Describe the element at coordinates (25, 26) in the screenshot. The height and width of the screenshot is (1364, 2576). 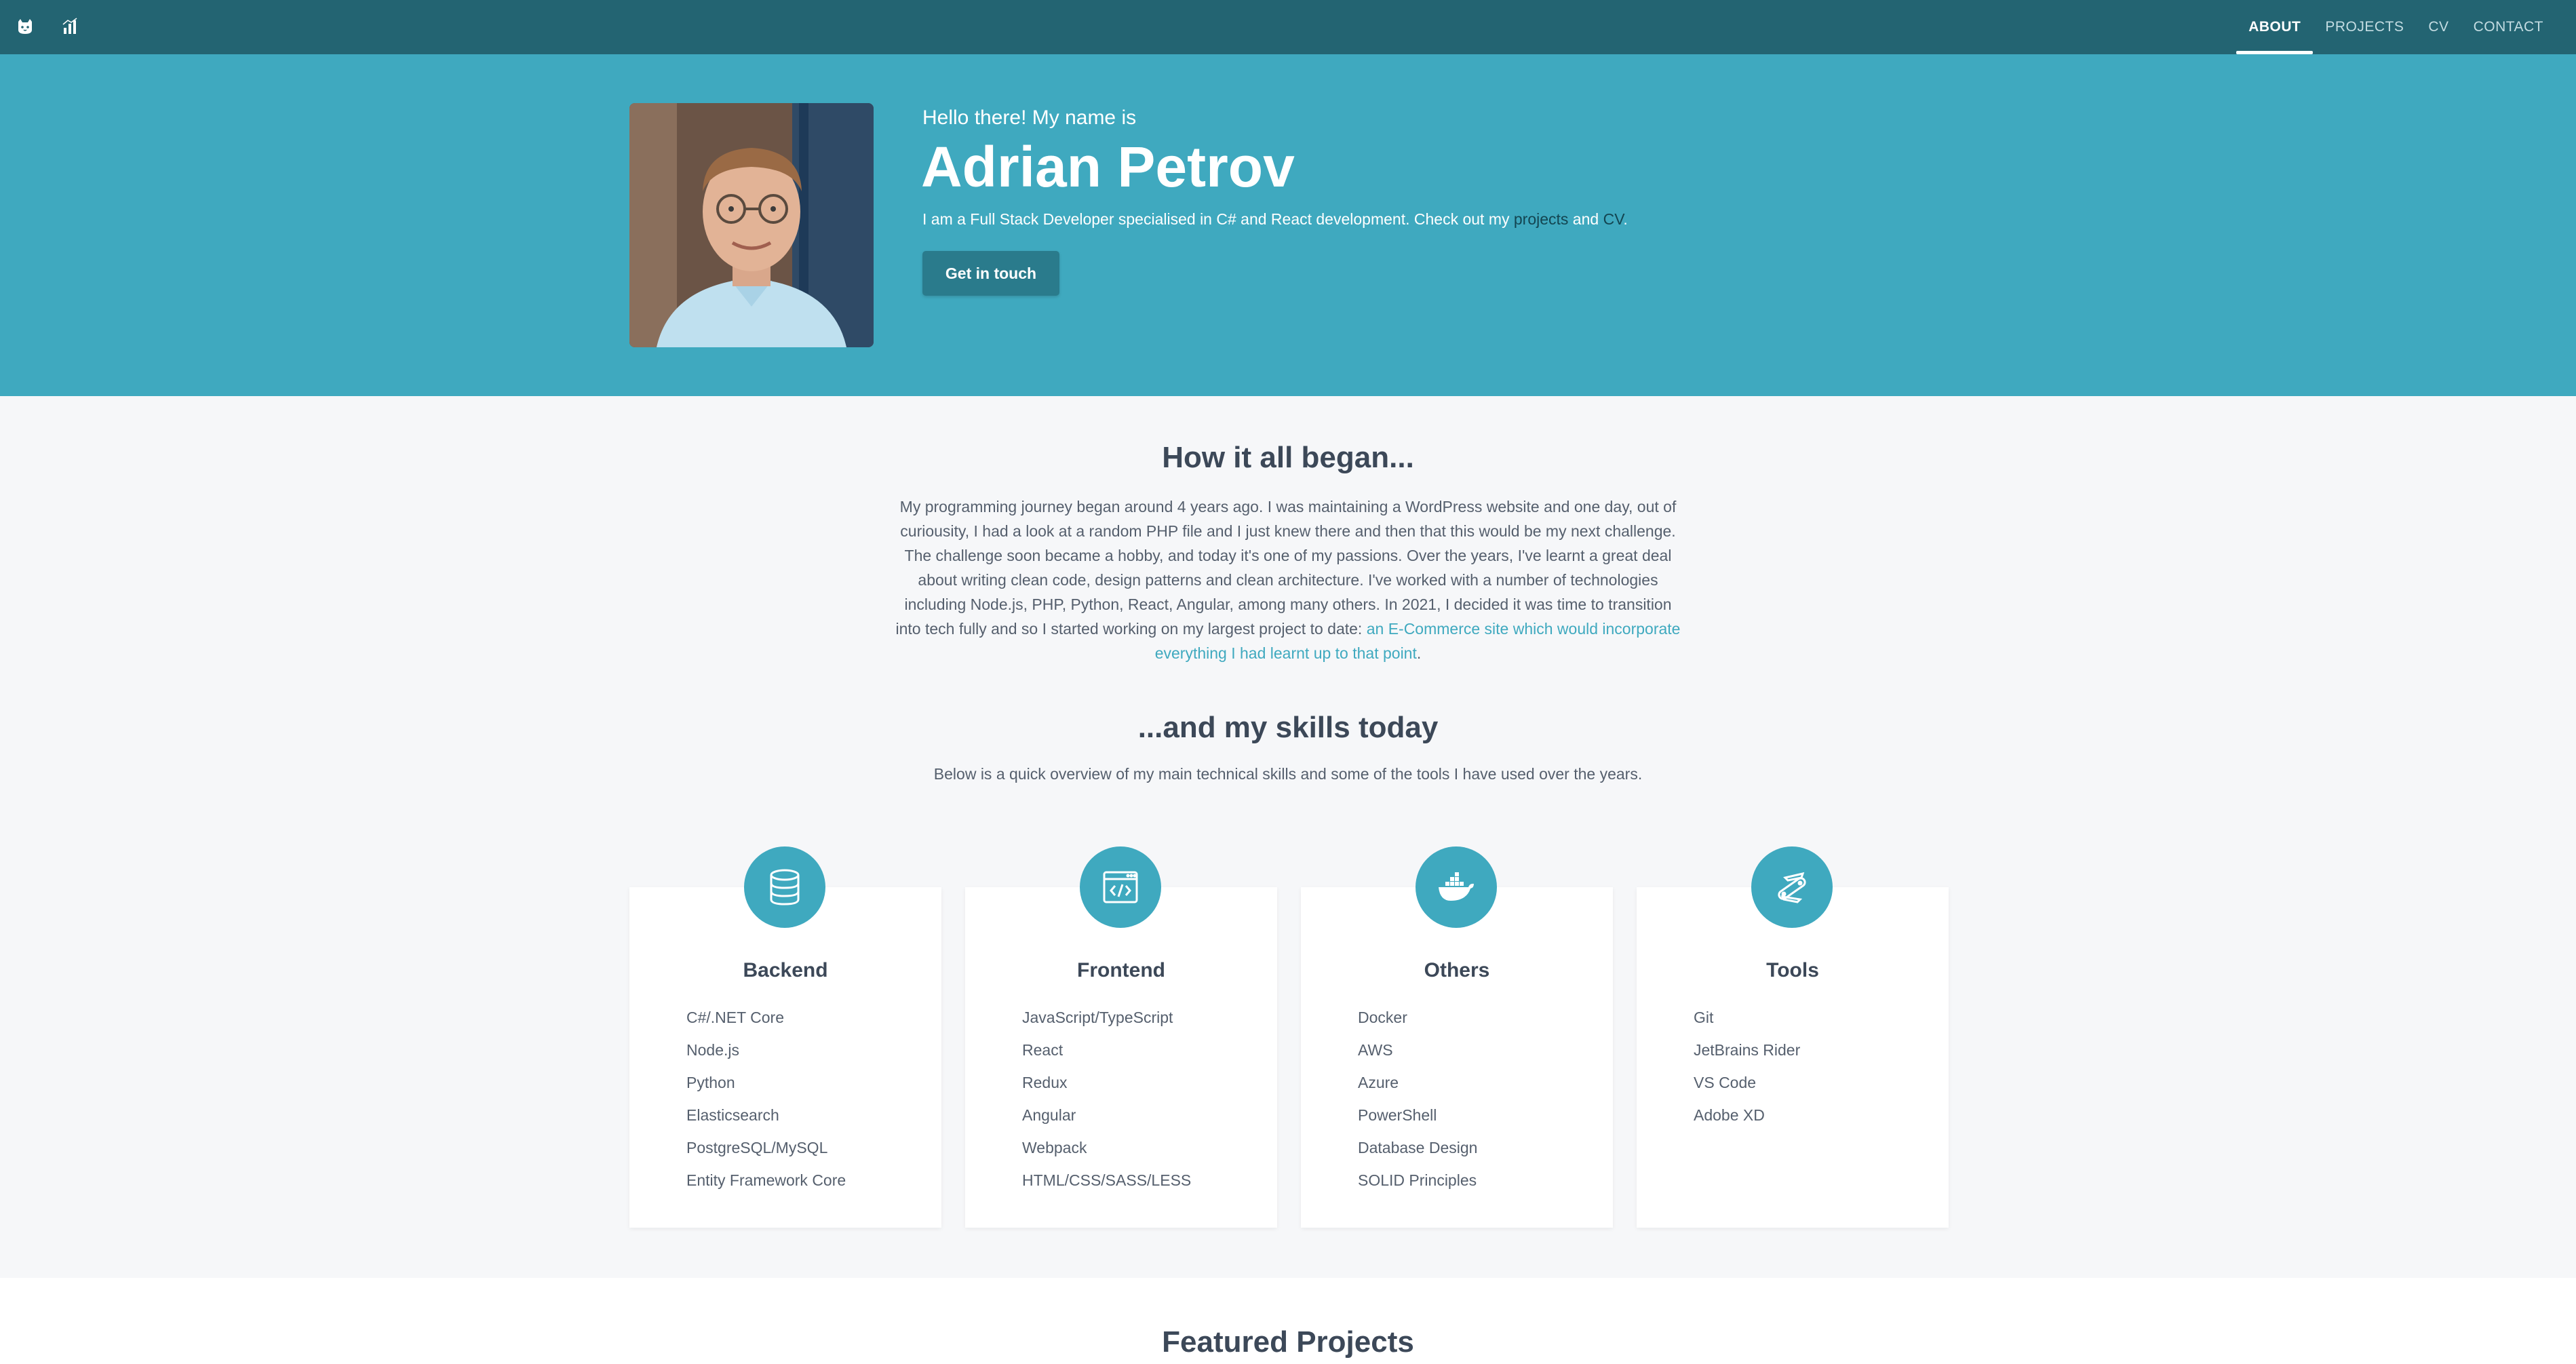
I see `cat-face-icon` at that location.